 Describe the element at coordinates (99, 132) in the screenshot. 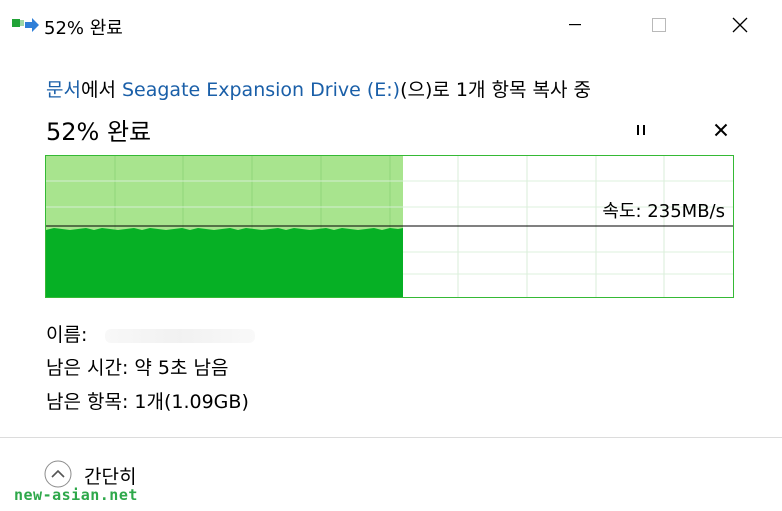

I see `progress-heading: 52% 완료` at that location.